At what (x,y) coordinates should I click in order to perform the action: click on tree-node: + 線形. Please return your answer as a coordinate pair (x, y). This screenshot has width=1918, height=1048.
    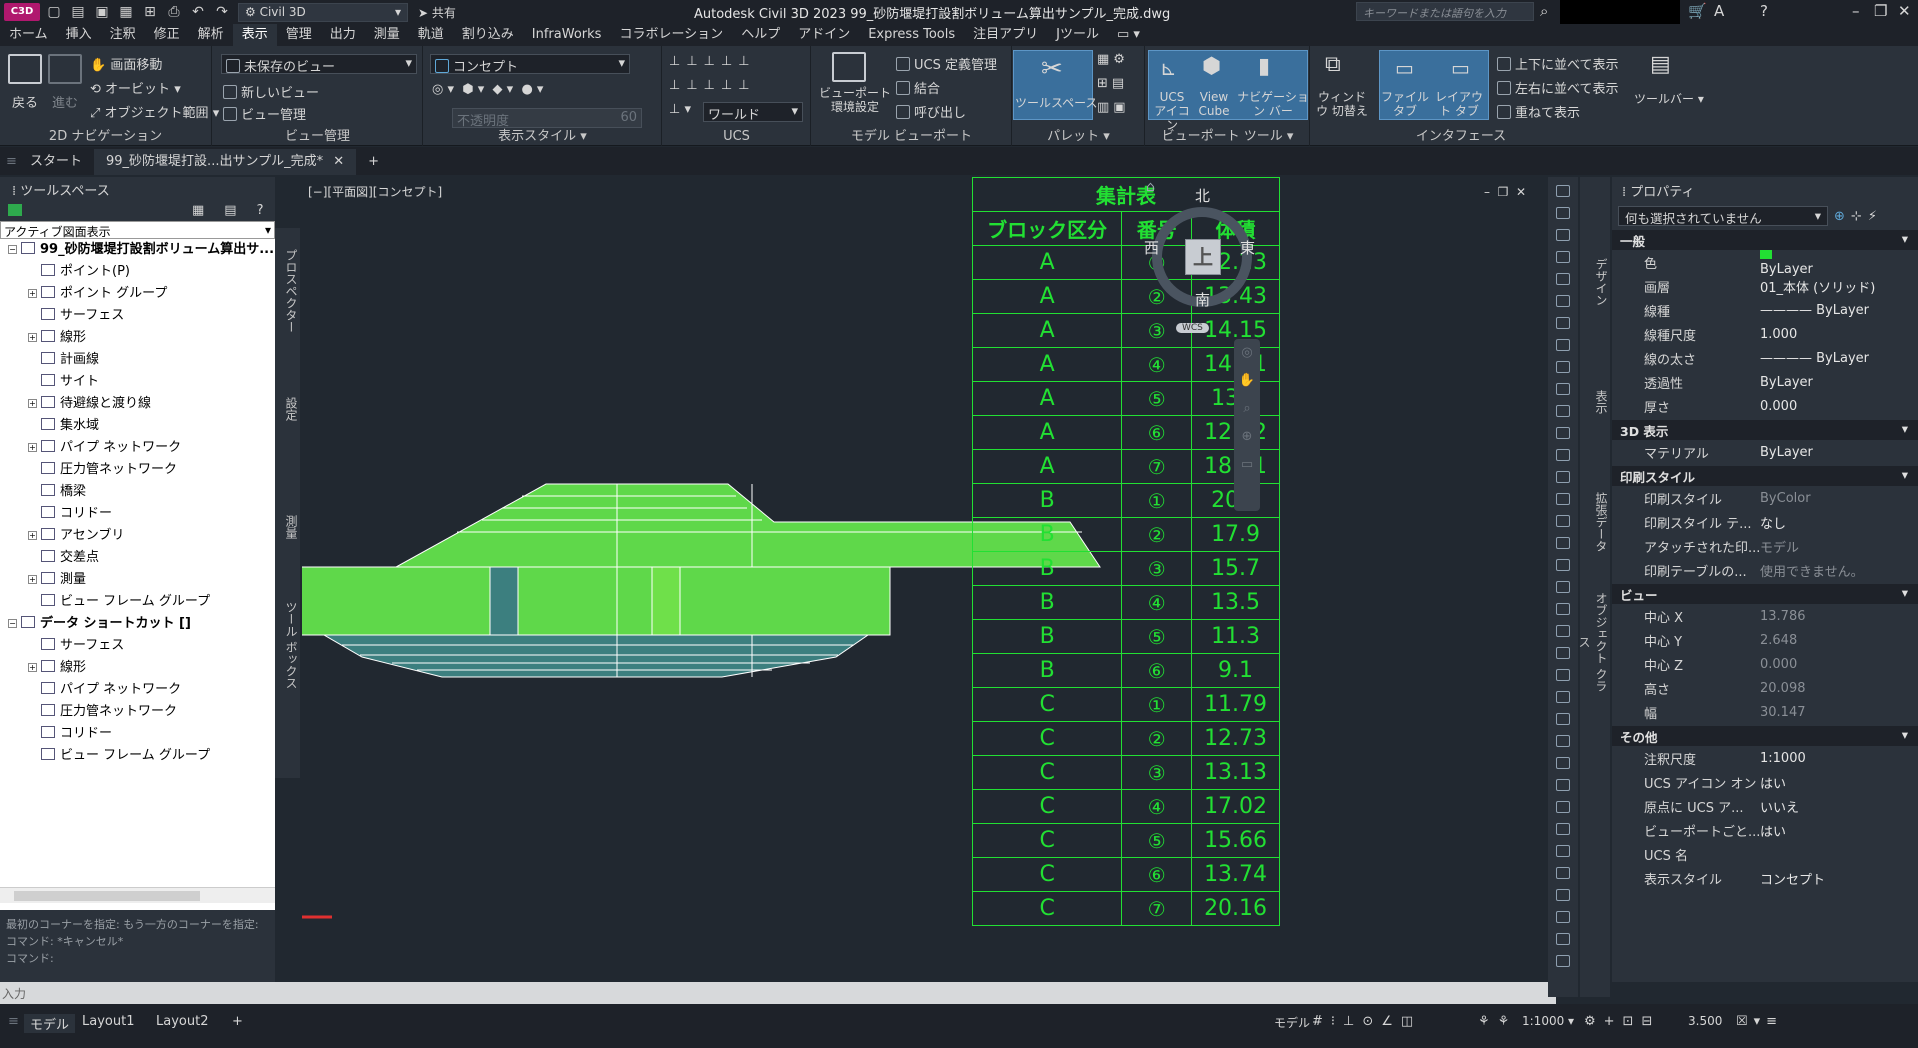
    Looking at the image, I should click on (139, 338).